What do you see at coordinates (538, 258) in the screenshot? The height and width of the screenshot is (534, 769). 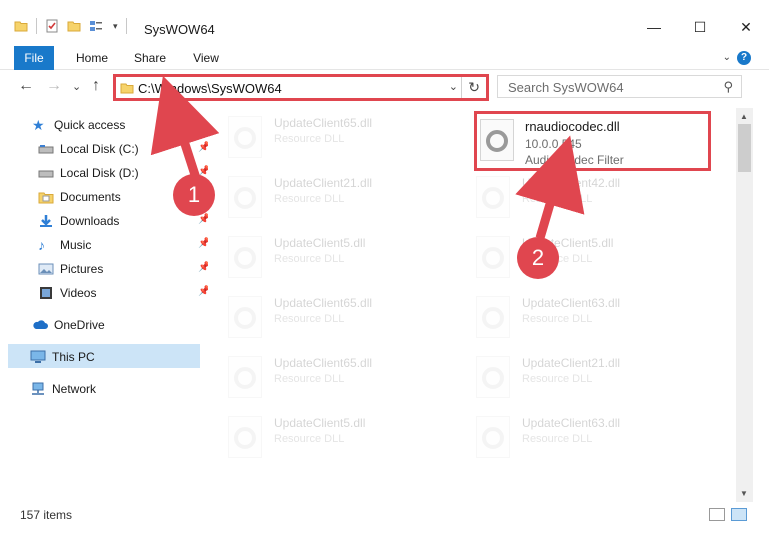 I see `callout-2: 2` at bounding box center [538, 258].